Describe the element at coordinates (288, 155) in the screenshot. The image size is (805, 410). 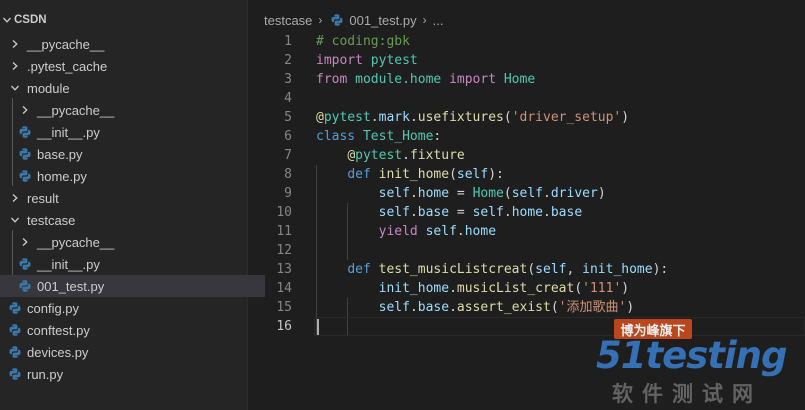
I see `line-number: 7` at that location.